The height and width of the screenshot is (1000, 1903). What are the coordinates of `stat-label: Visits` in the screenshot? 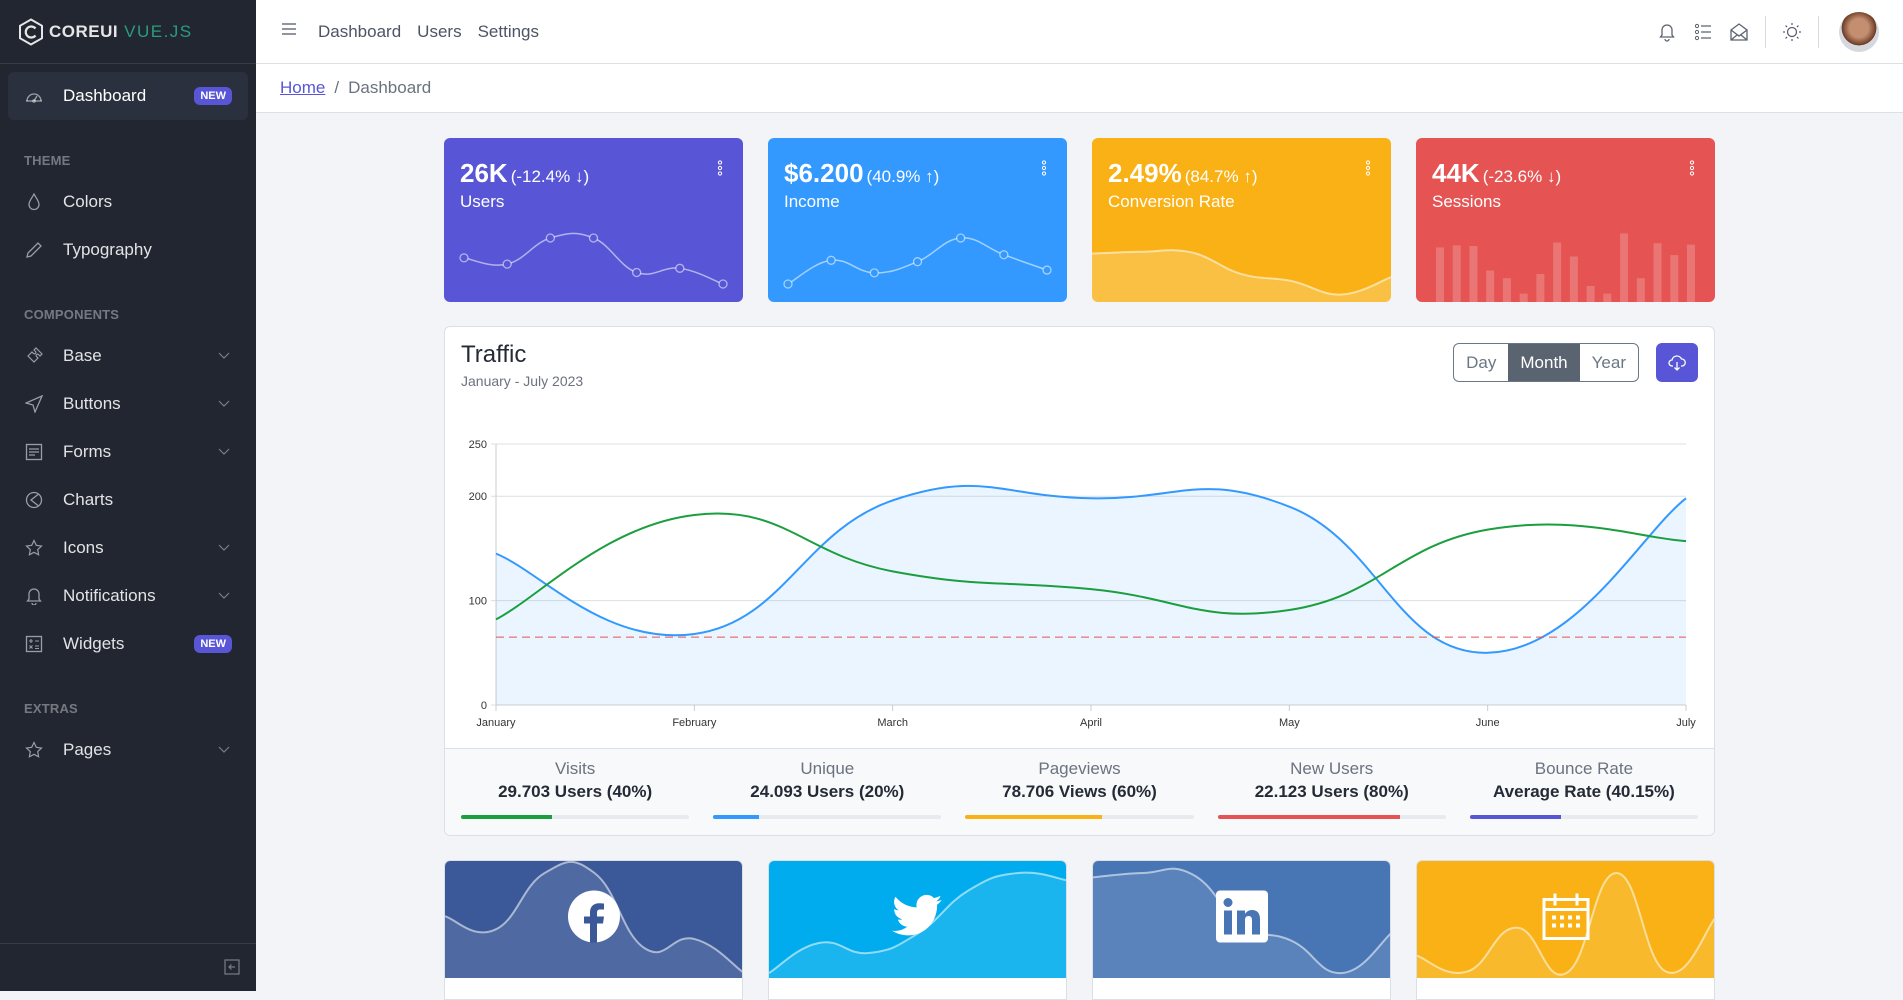 It's located at (575, 768).